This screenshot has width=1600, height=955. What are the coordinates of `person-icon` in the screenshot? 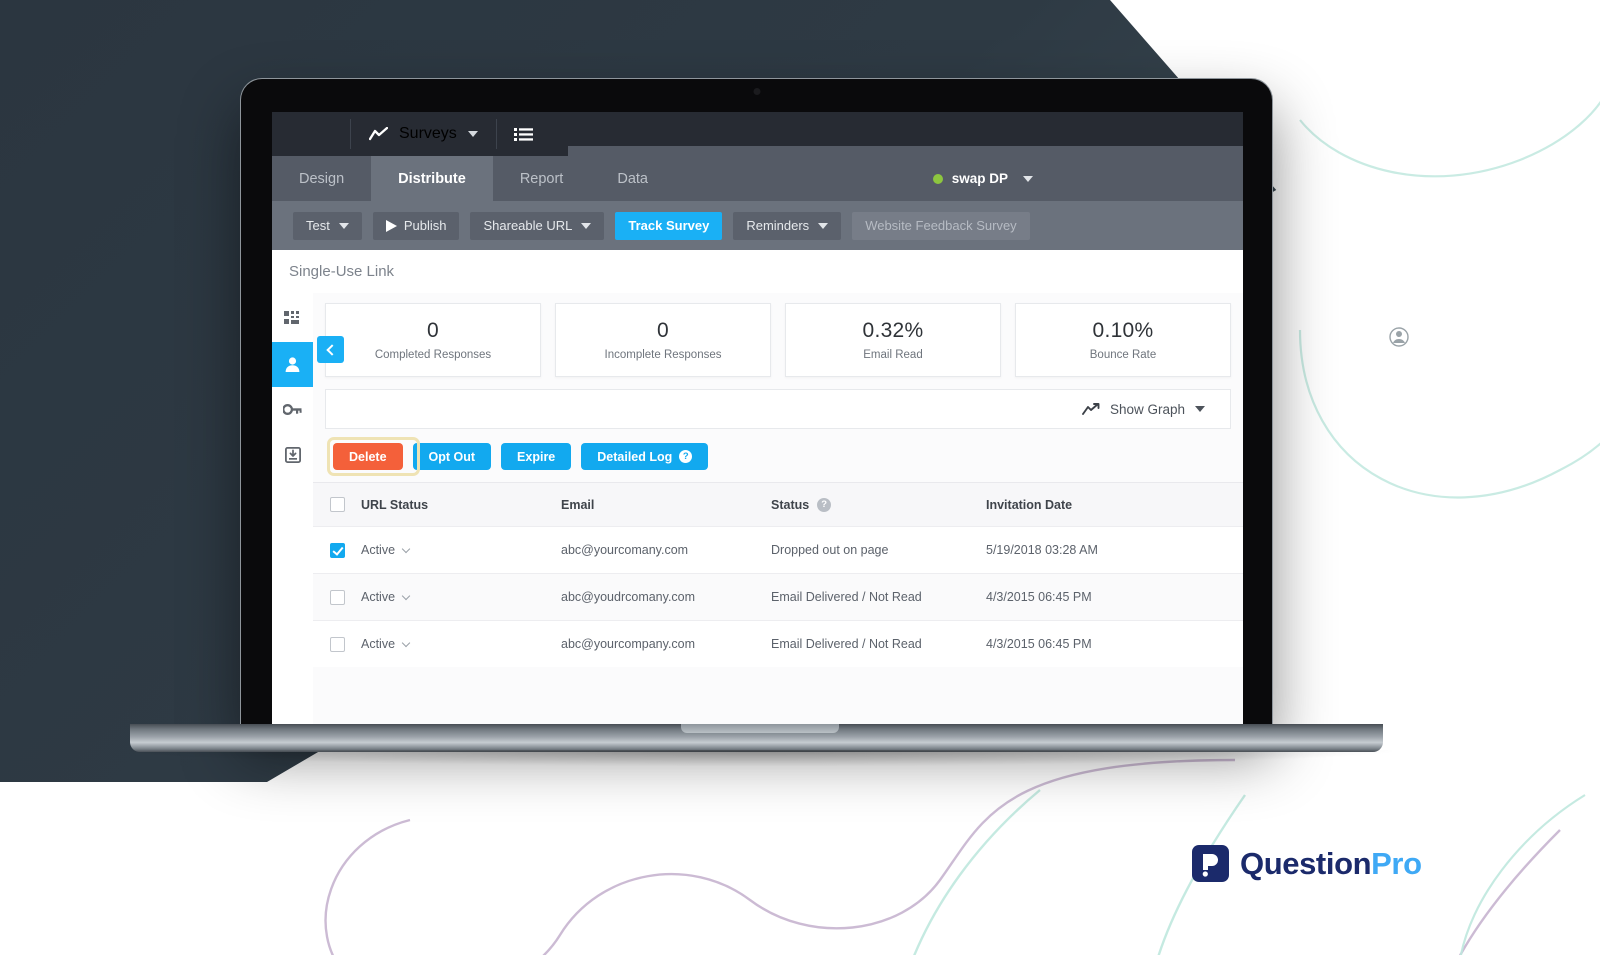 It's located at (292, 364).